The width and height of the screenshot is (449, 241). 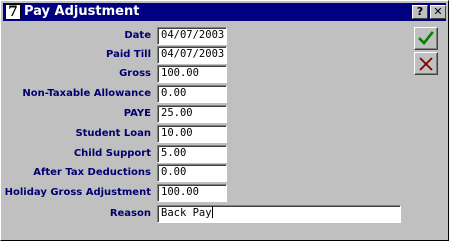 What do you see at coordinates (113, 133) in the screenshot?
I see `student-loan-label: Student Loan` at bounding box center [113, 133].